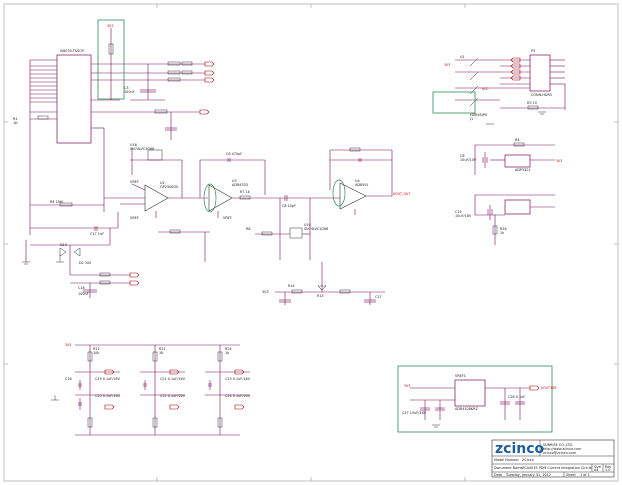 This screenshot has width=622, height=485. I want to click on mcu-part-label: SI8035-TSSOP, so click(72, 51).